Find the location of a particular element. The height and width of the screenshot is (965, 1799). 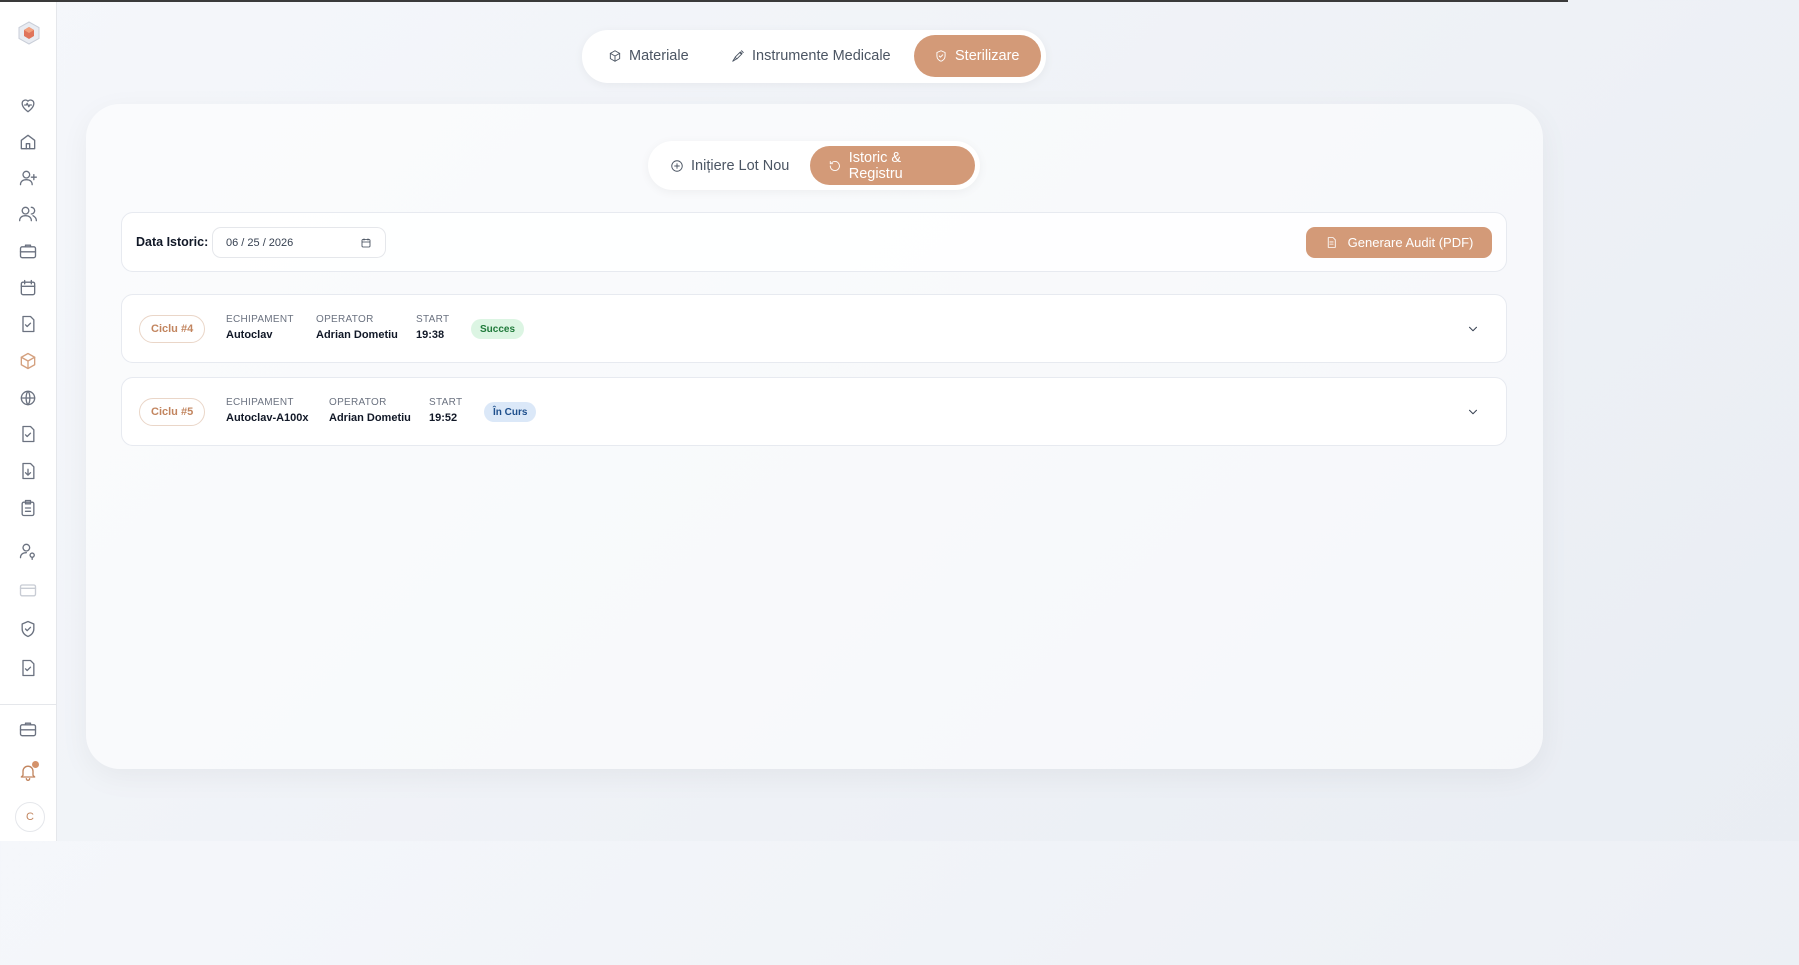

tab-label: Inițiere Lot Nou is located at coordinates (740, 165).